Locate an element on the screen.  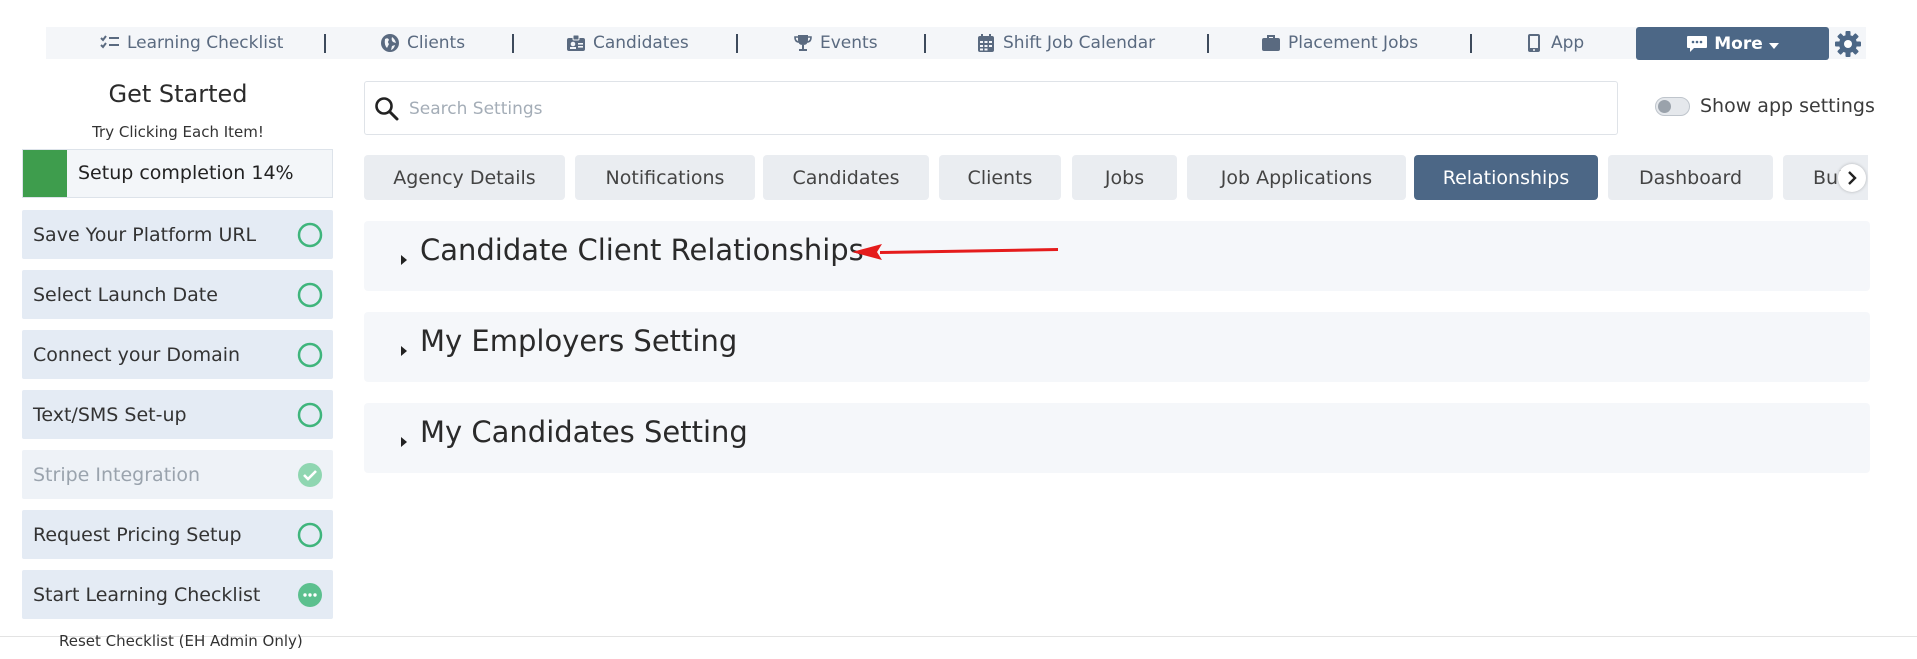
checklist-item-stripe-integration: Stripe Integration is located at coordinates (177, 474).